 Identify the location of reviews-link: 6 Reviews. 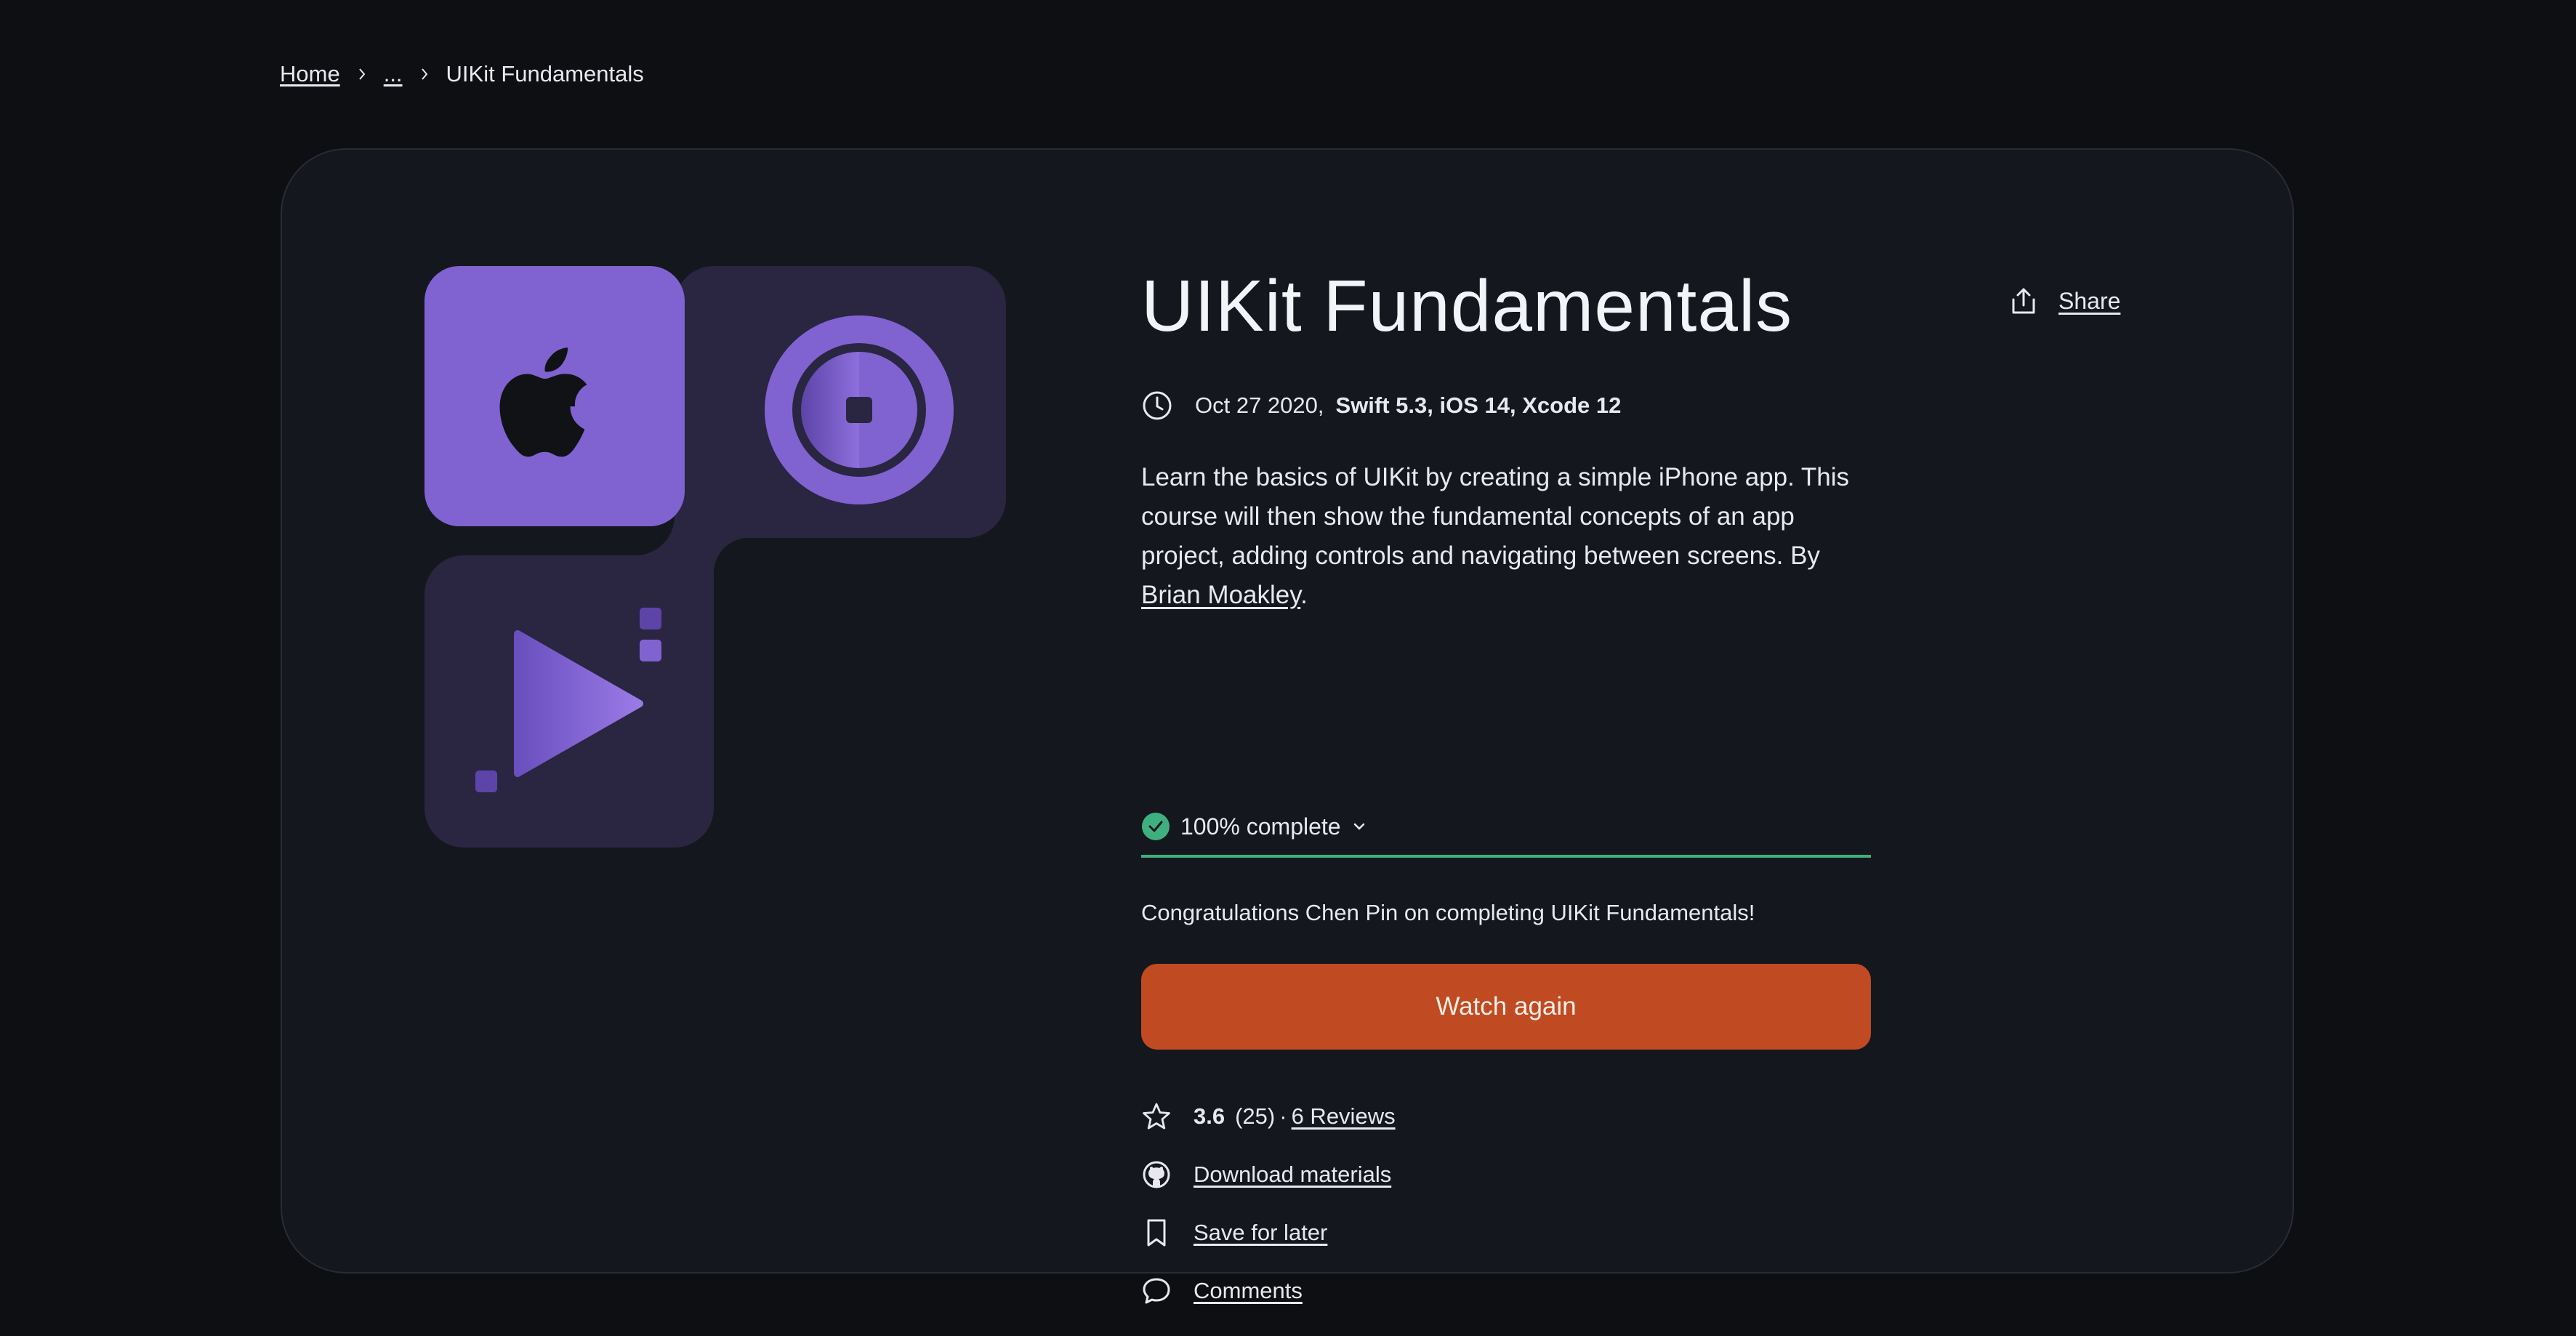
(1344, 1116).